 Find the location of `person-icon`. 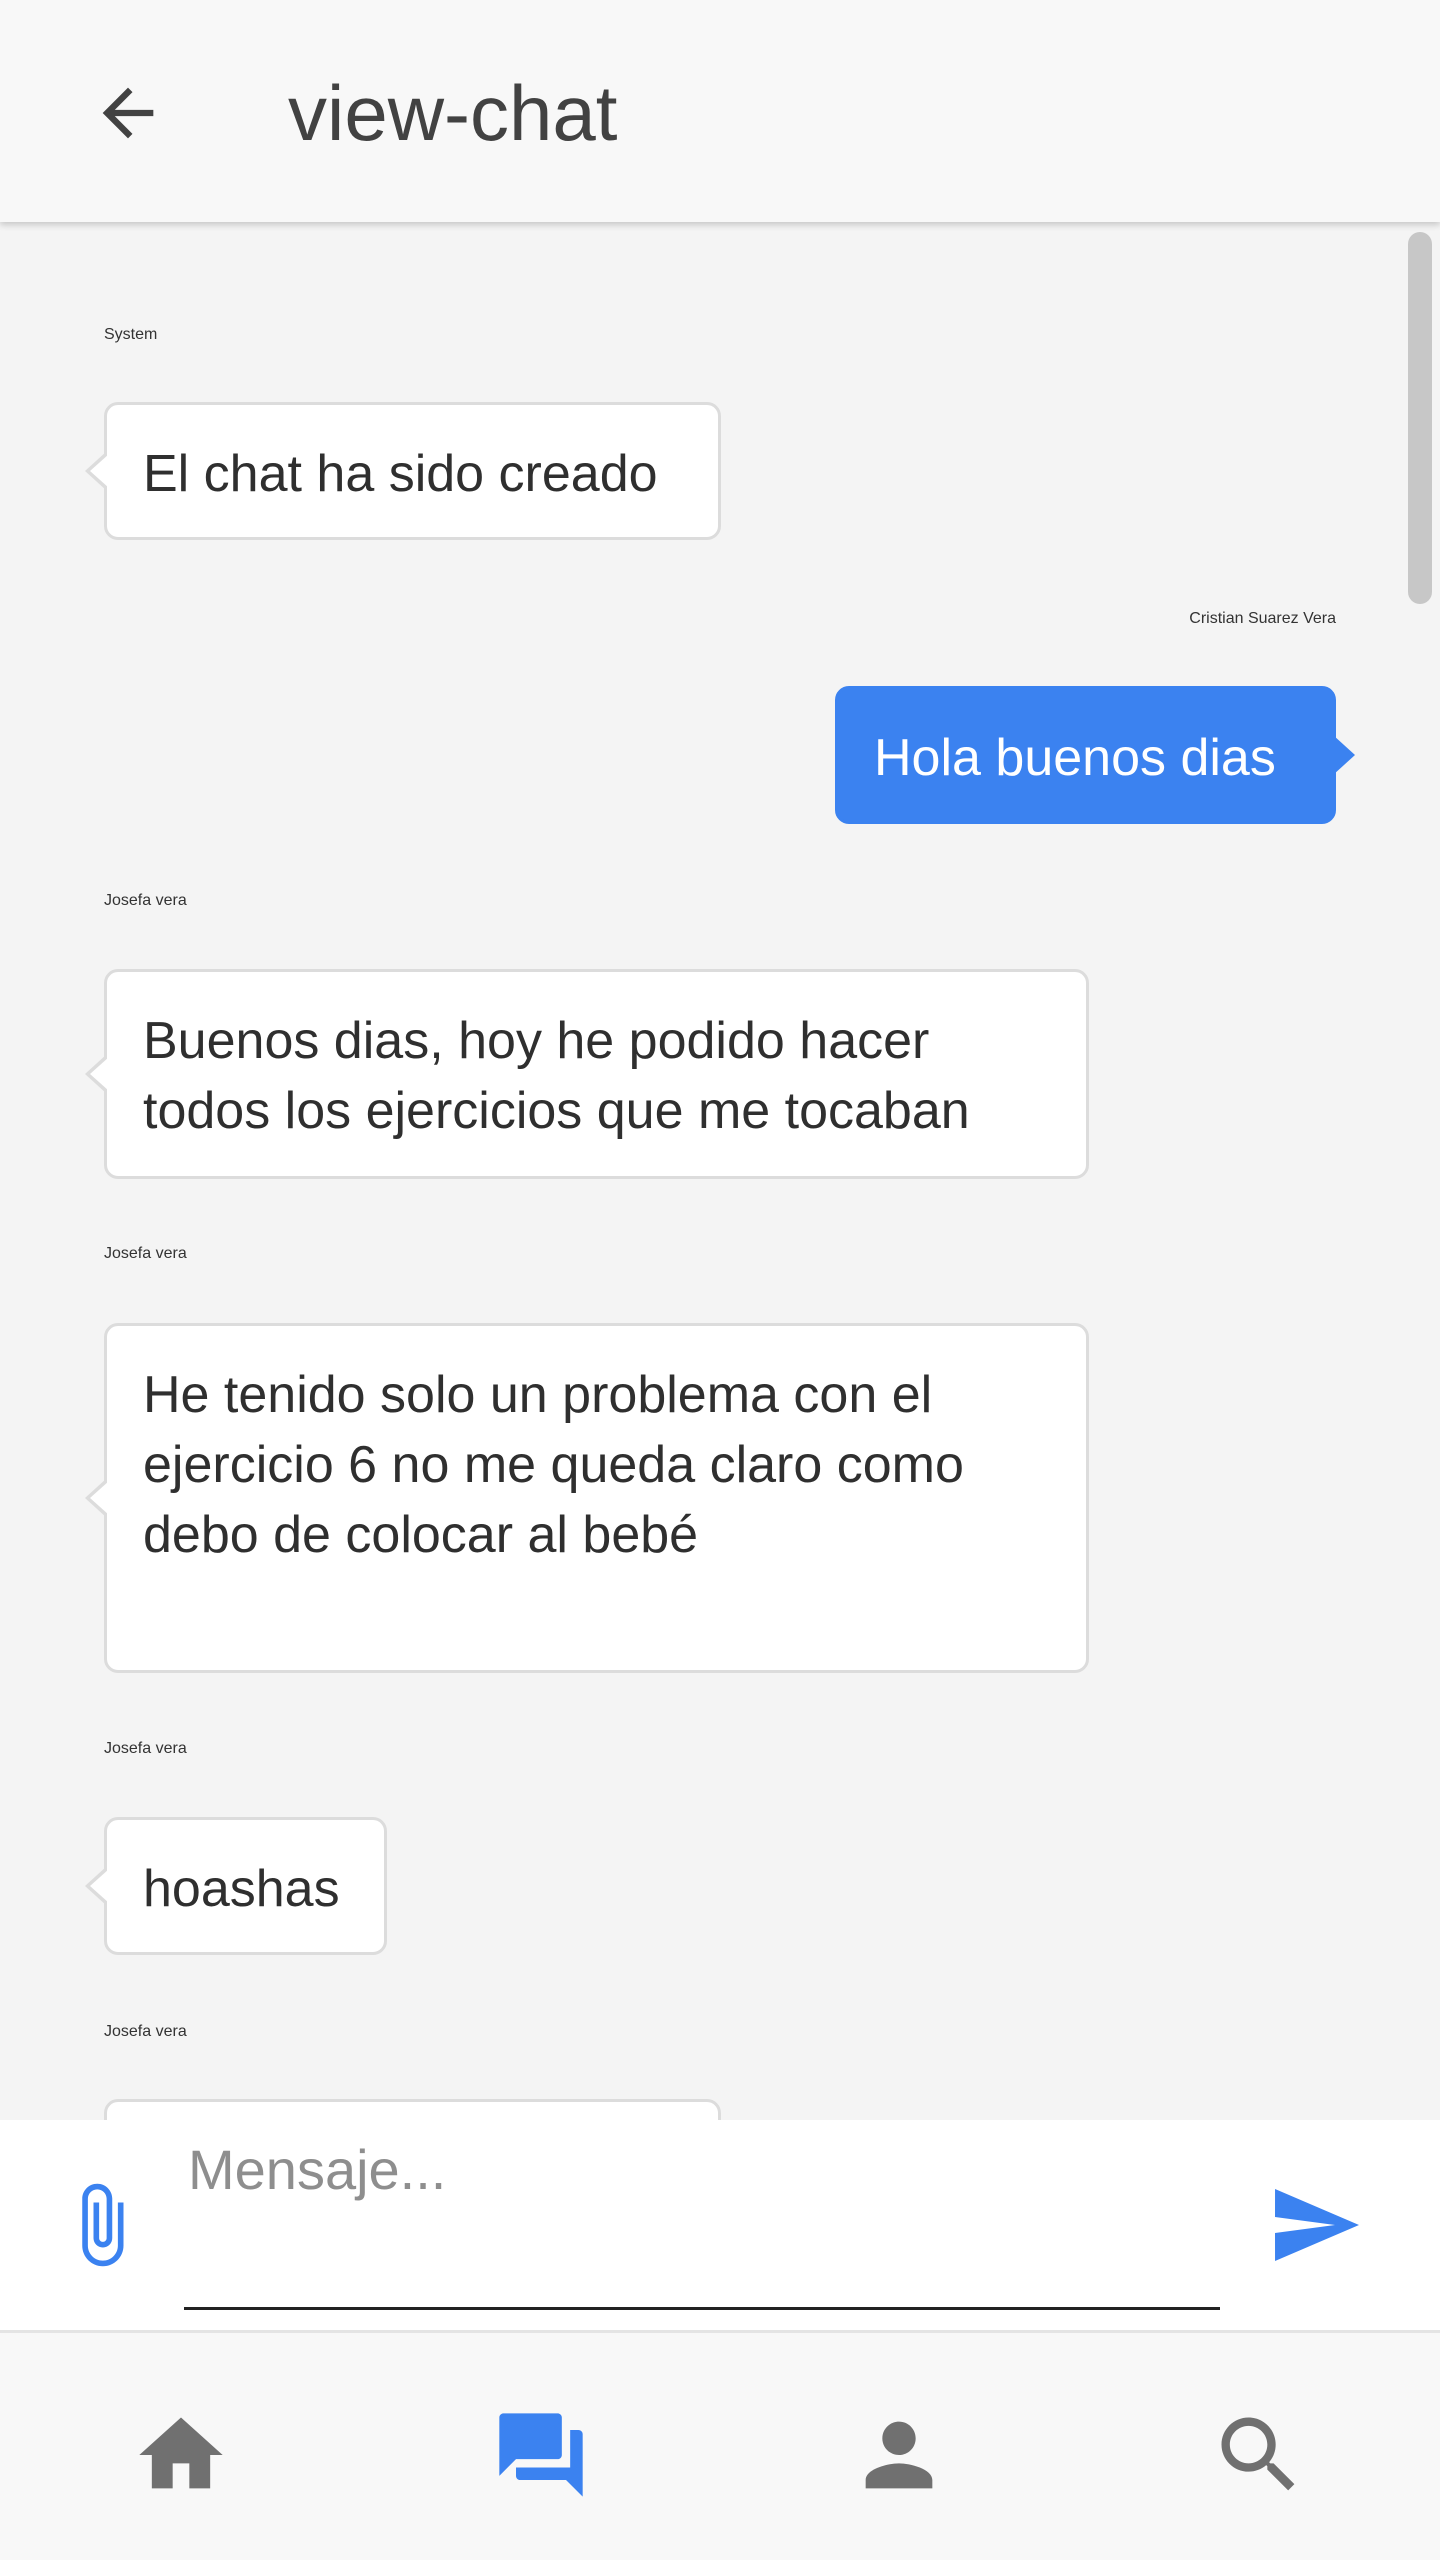

person-icon is located at coordinates (899, 2455).